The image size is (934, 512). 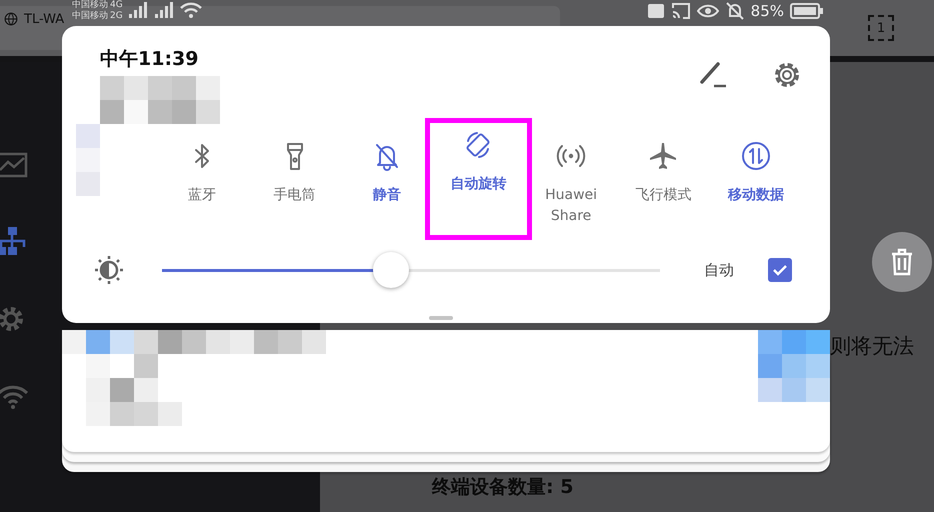 I want to click on quick-tile: 手电筒, so click(x=294, y=179).